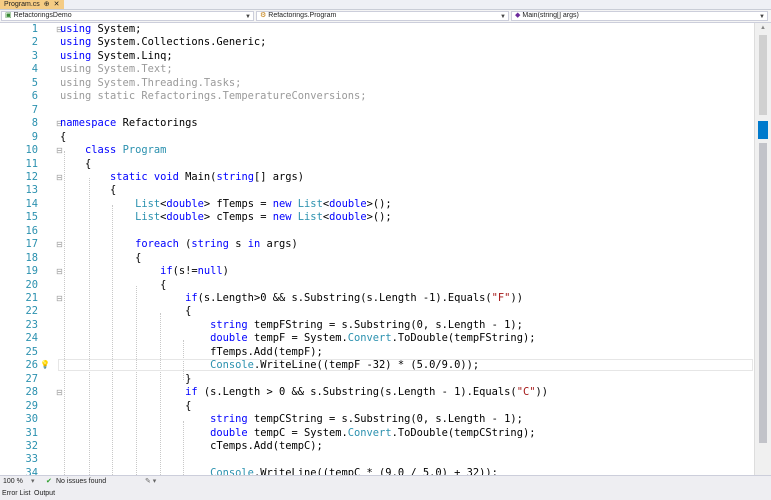 Image resolution: width=771 pixels, height=500 pixels. Describe the element at coordinates (377, 191) in the screenshot. I see `code-line: 13 {` at that location.